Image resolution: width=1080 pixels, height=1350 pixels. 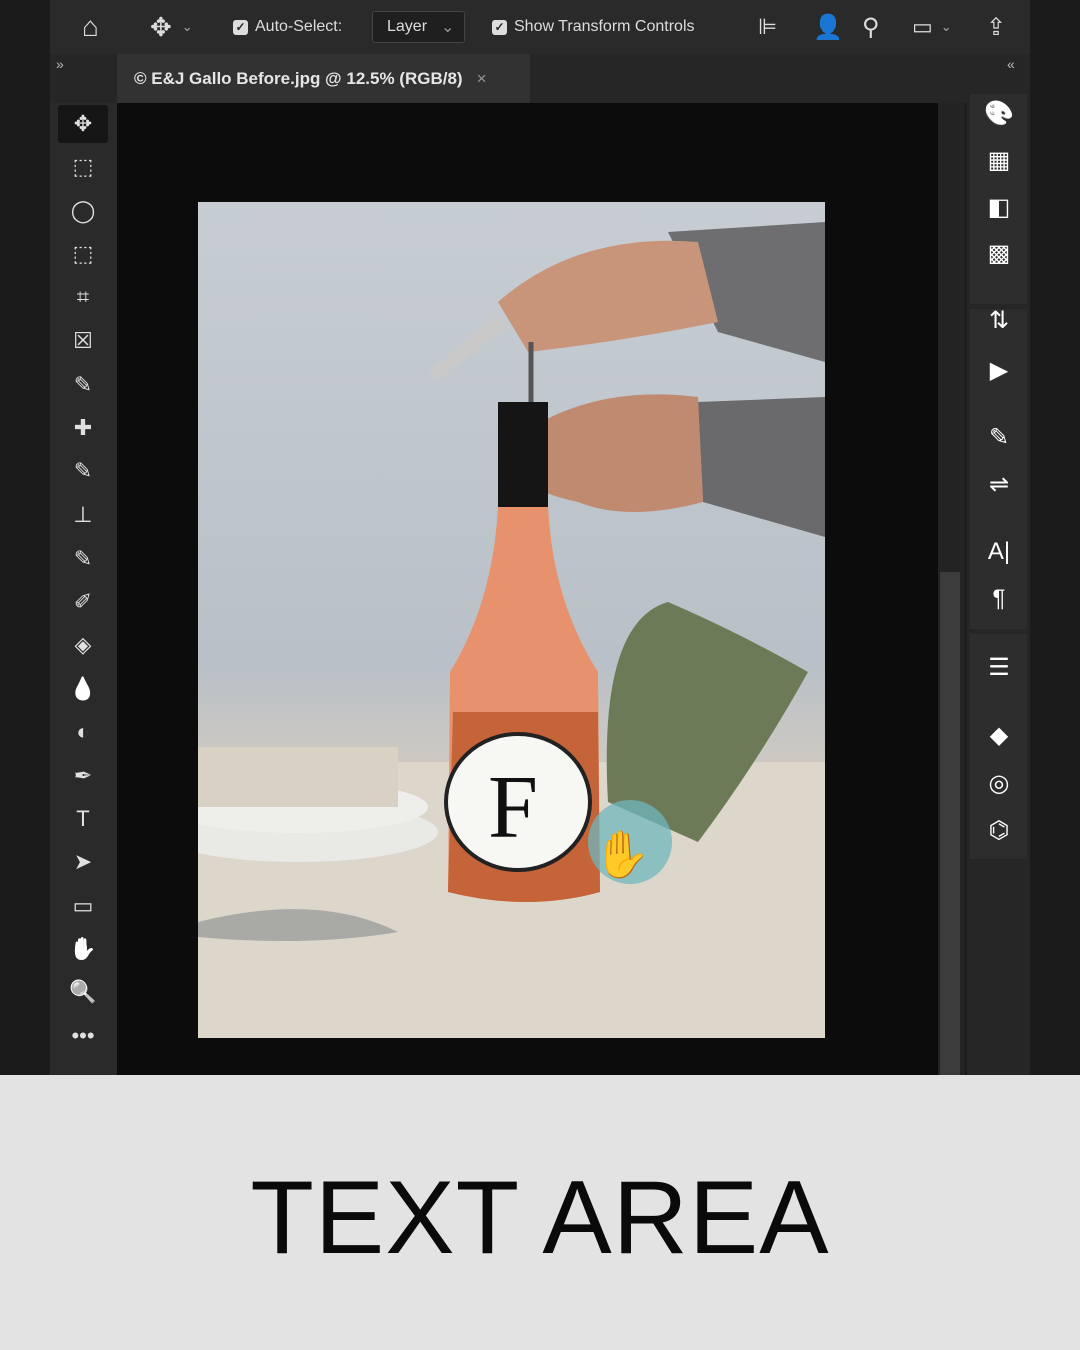 I want to click on eraser-tool-icon: ✐, so click(x=83, y=602).